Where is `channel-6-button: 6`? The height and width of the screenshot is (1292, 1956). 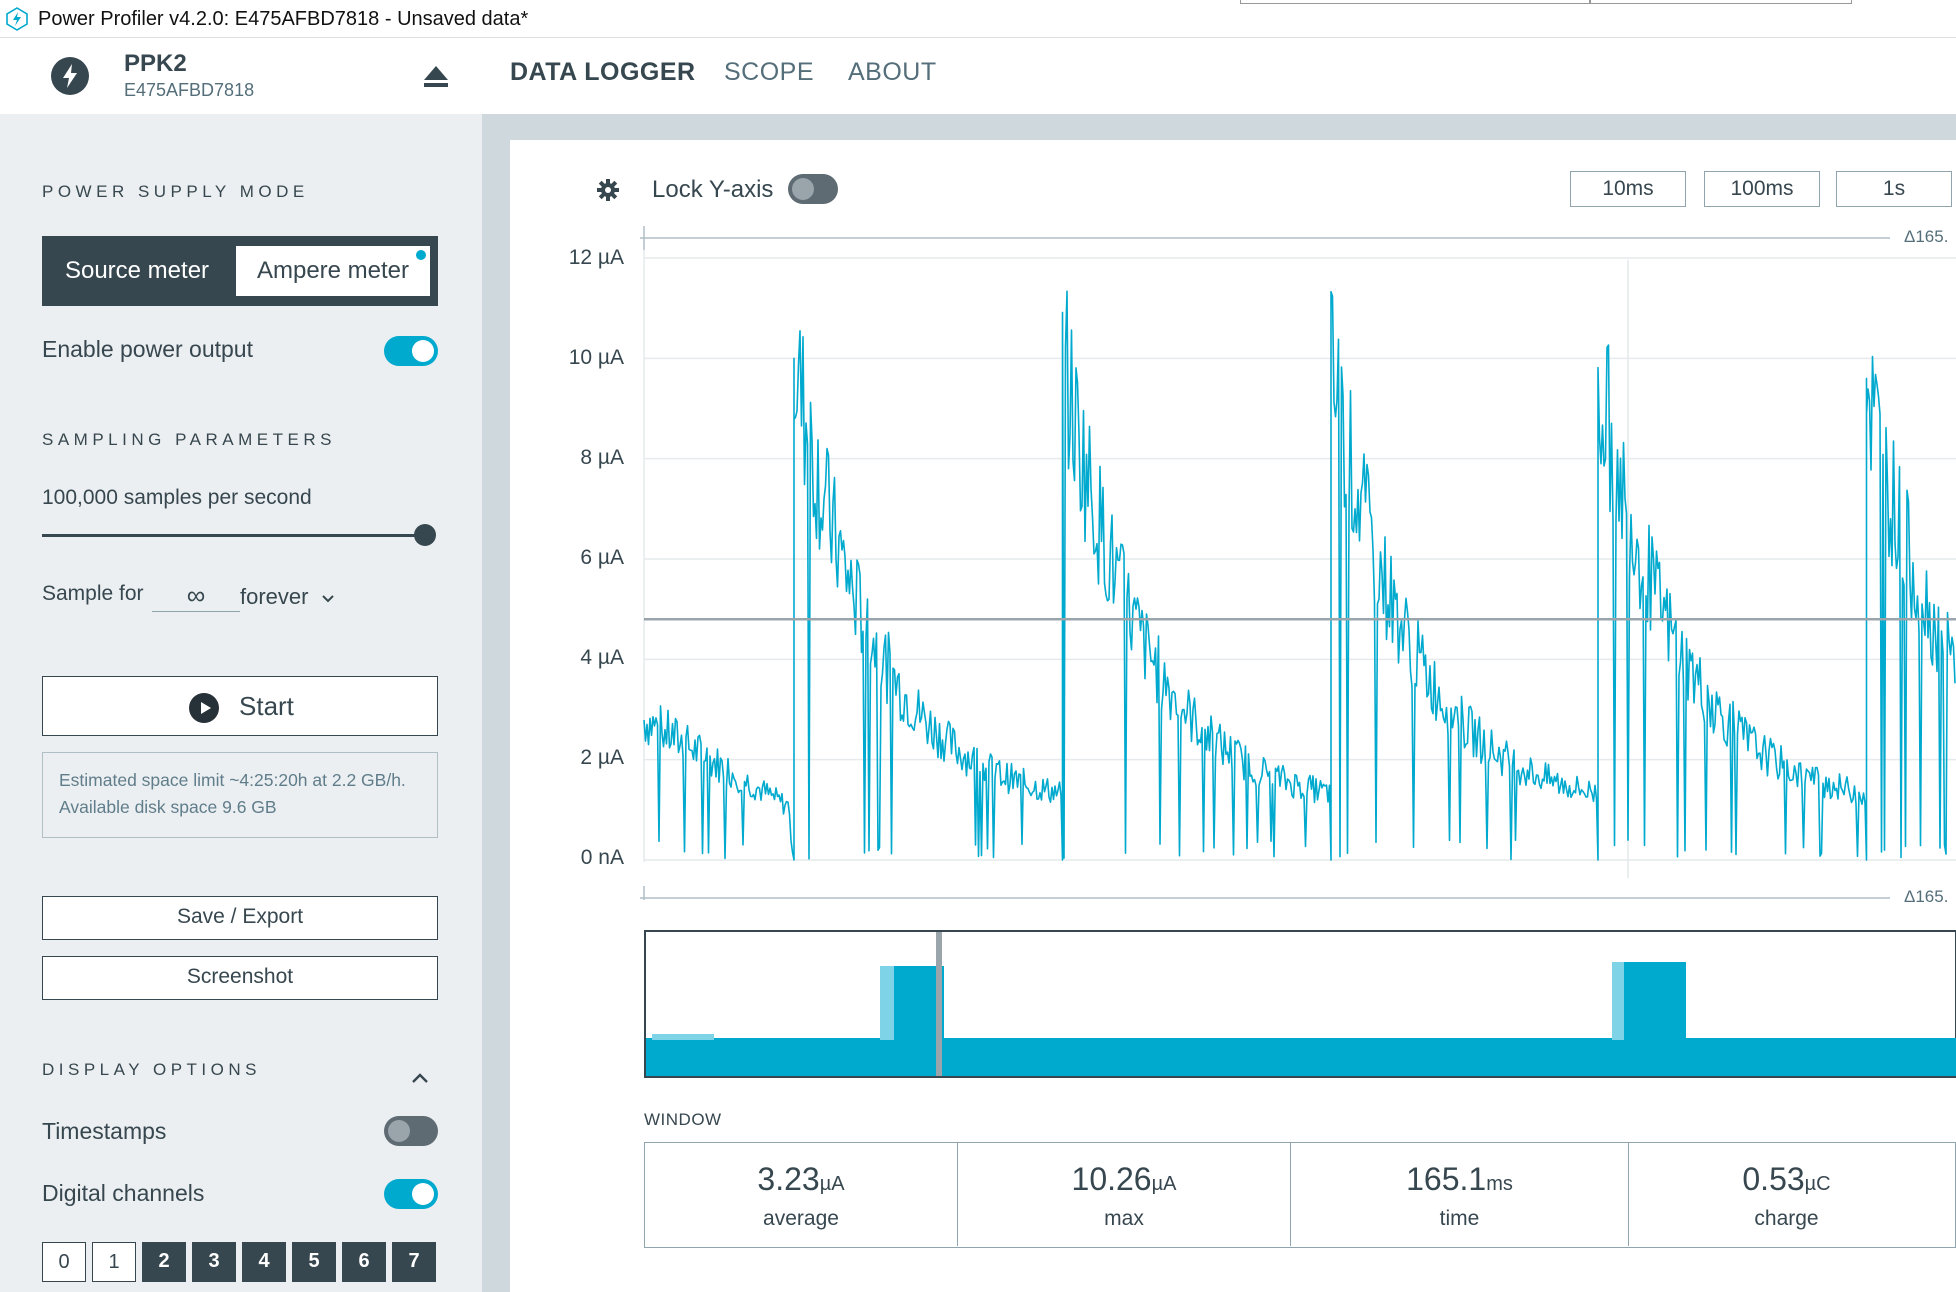
channel-6-button: 6 is located at coordinates (364, 1262).